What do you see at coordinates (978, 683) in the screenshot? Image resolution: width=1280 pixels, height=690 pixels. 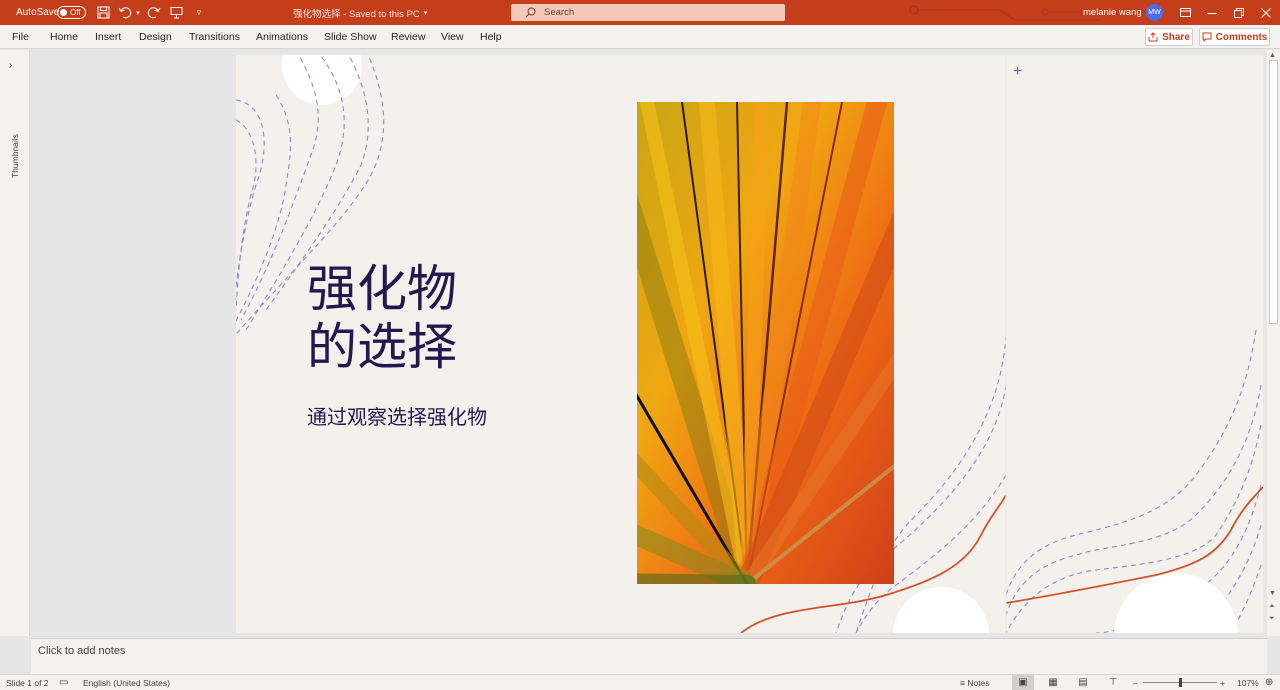 I see `notes-label: Notes` at bounding box center [978, 683].